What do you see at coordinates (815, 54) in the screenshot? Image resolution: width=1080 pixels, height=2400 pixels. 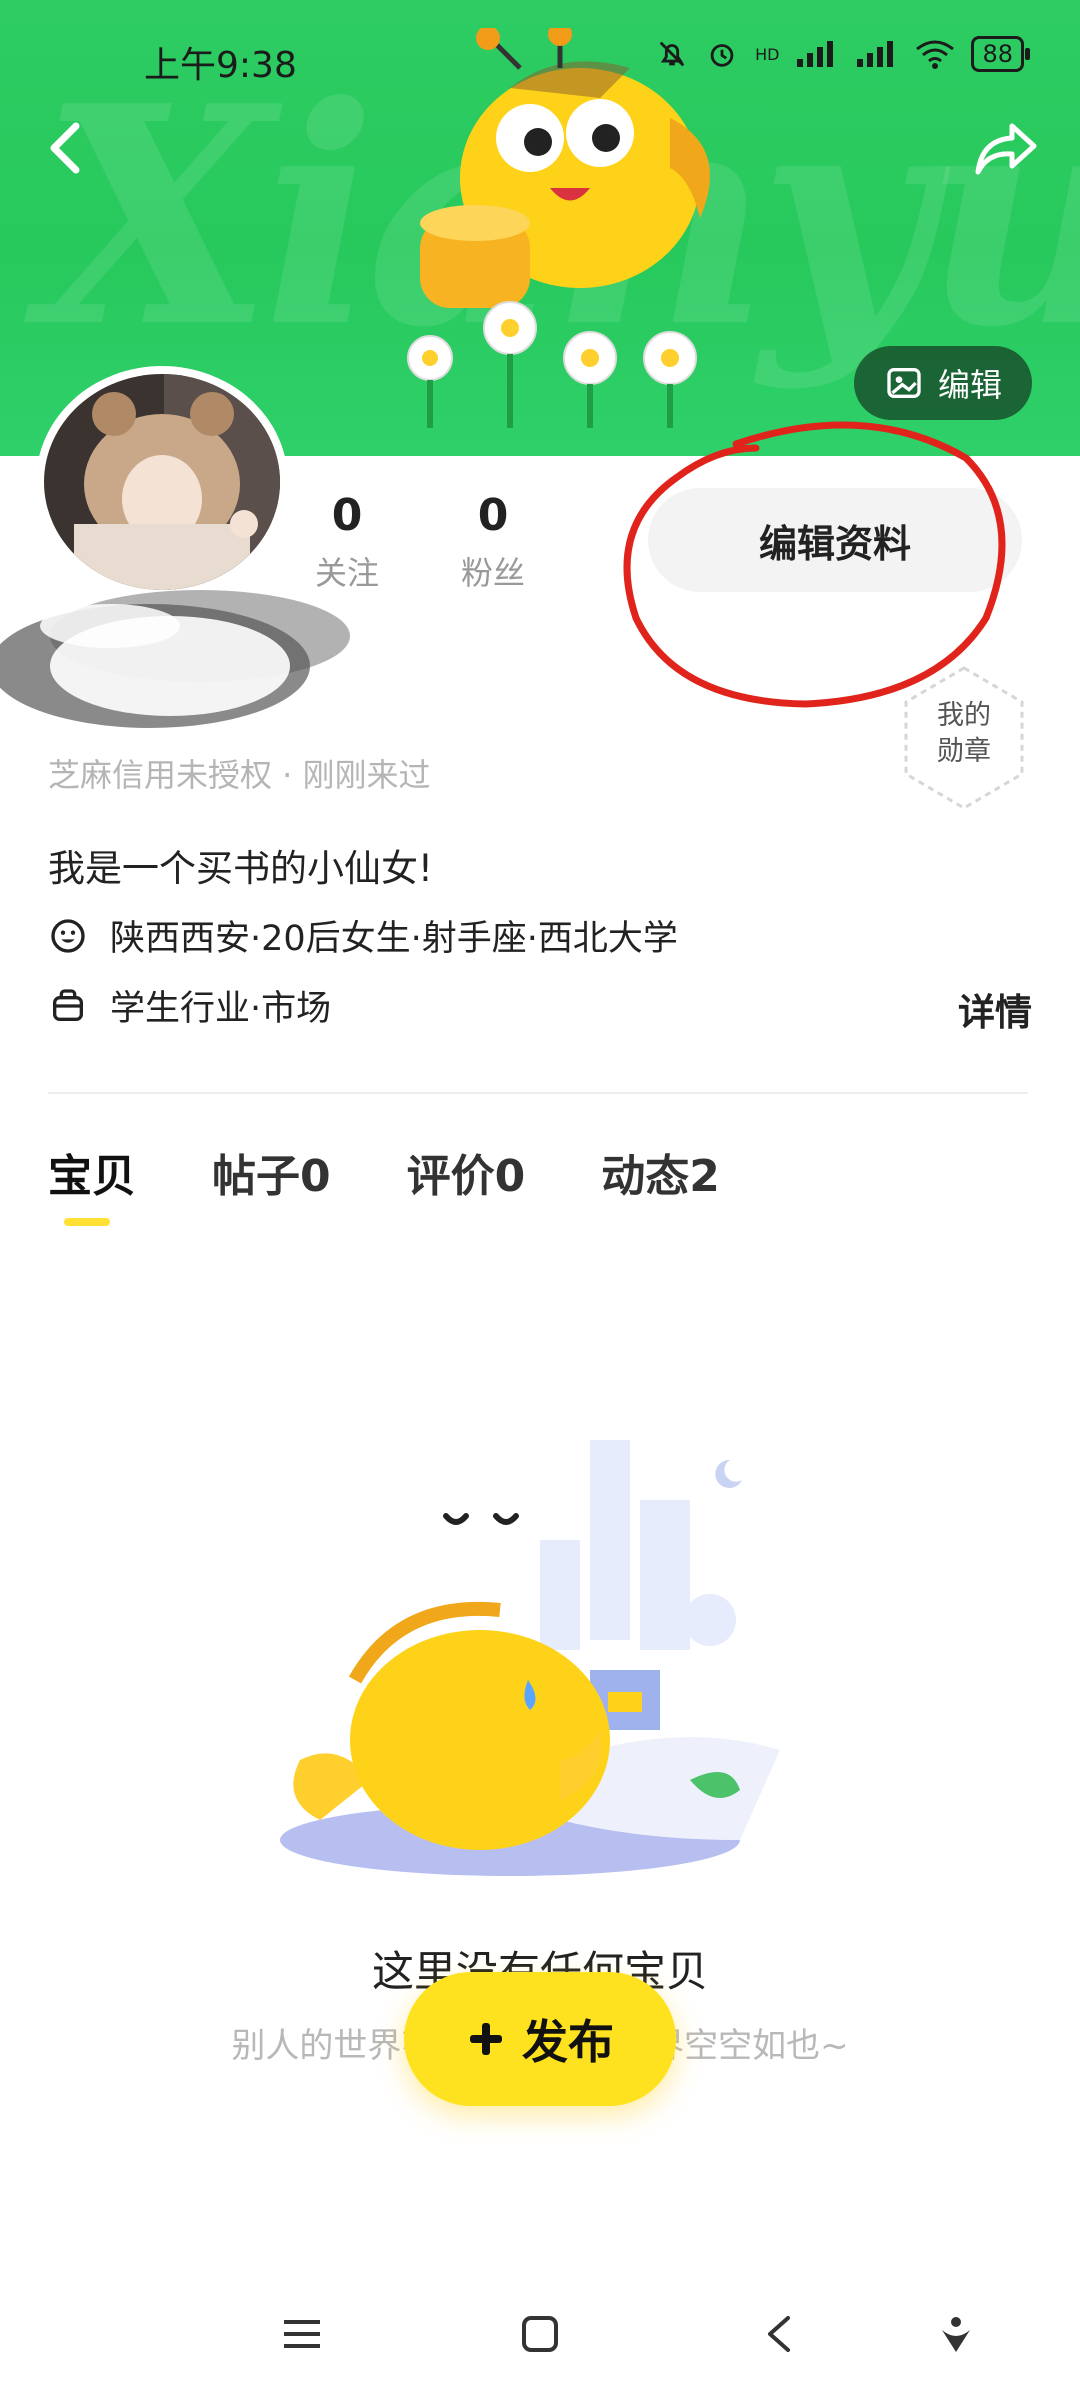 I see `signal-icon` at bounding box center [815, 54].